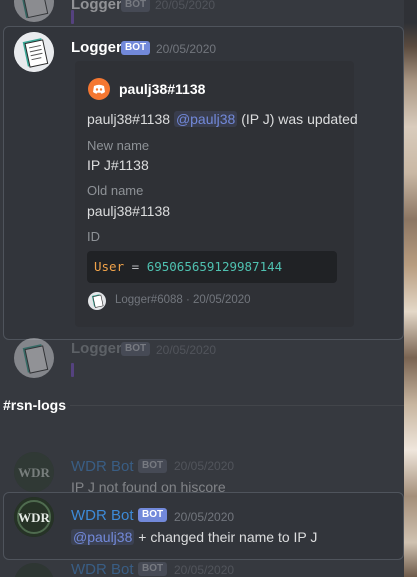  Describe the element at coordinates (93, 236) in the screenshot. I see `field-name-id: ID` at that location.